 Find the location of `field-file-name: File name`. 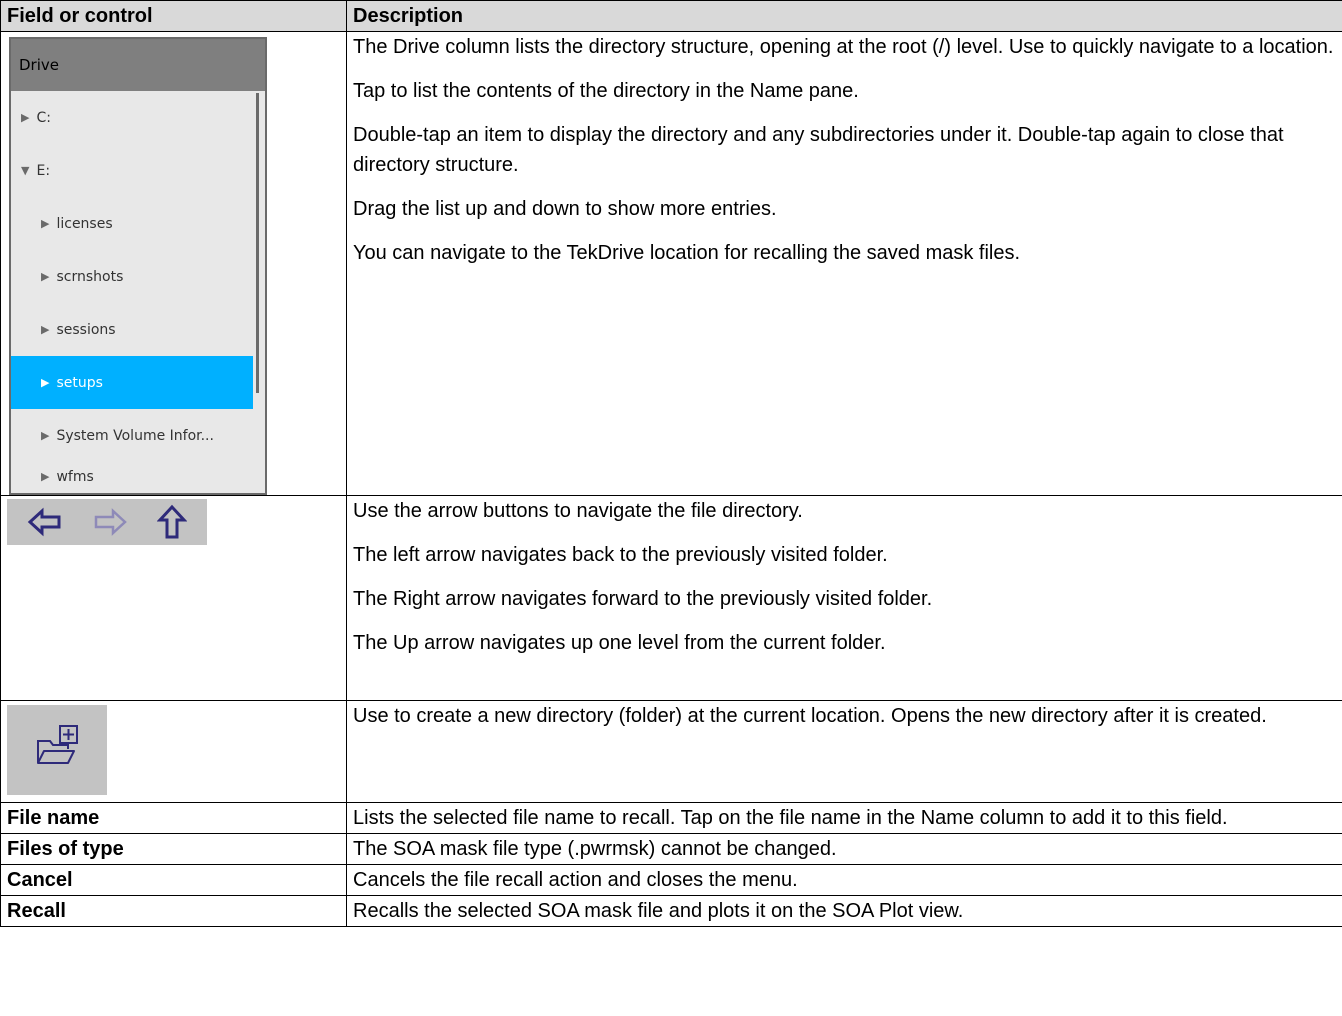

field-file-name: File name is located at coordinates (173, 818).